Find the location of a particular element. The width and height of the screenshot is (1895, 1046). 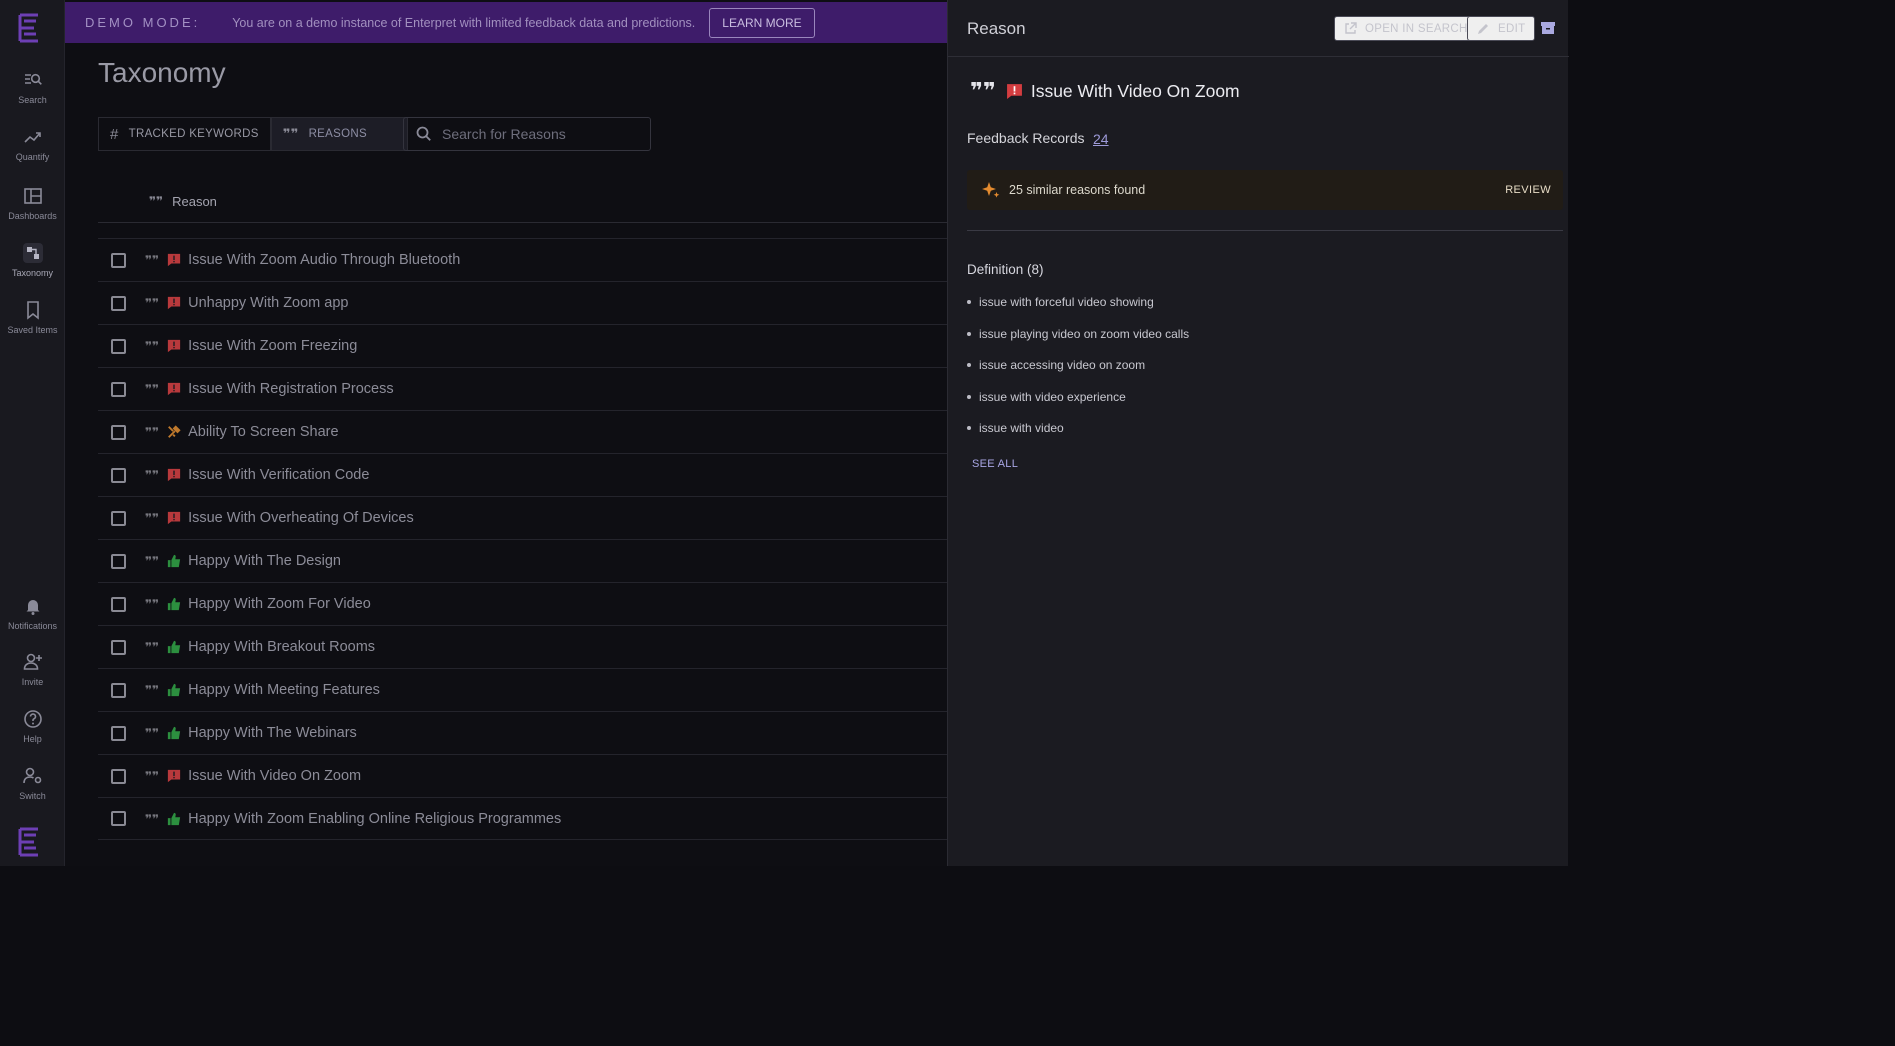

reason-heading: ❞❞ Issue With Video On Zoom is located at coordinates (1105, 91).